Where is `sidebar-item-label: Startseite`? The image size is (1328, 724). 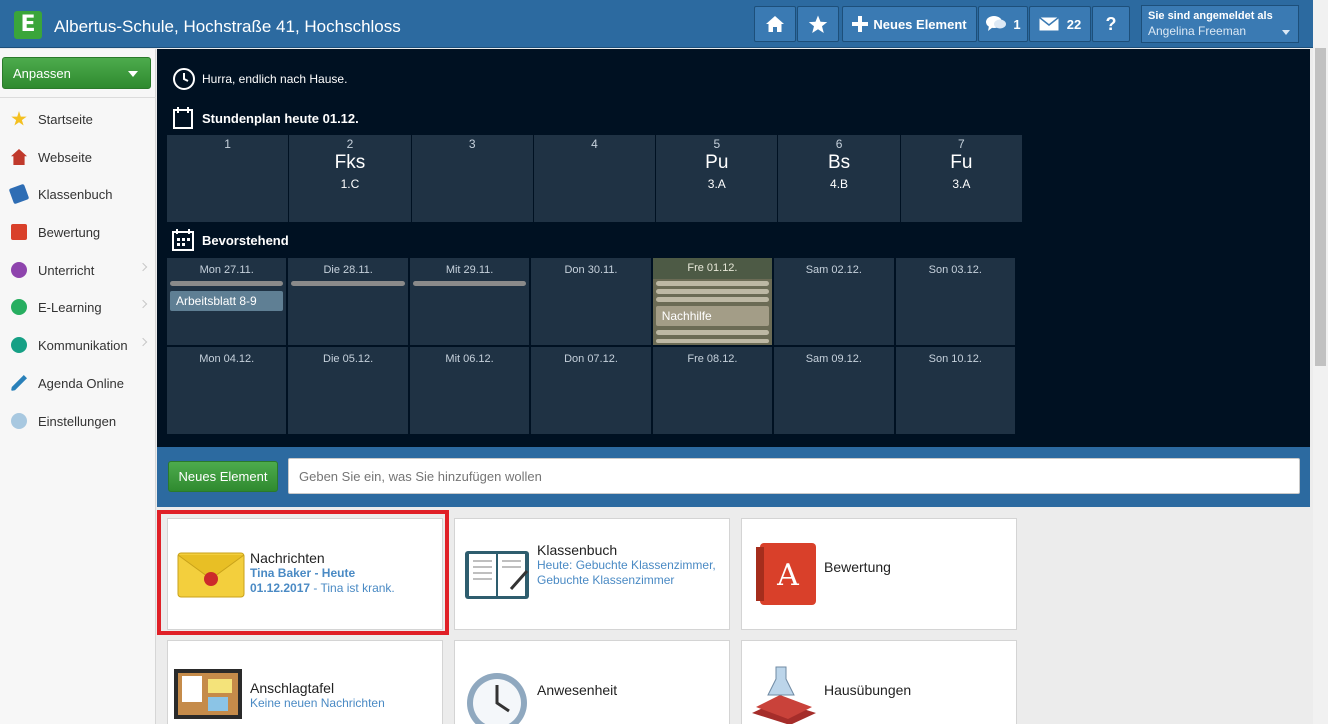
sidebar-item-label: Startseite is located at coordinates (65, 119).